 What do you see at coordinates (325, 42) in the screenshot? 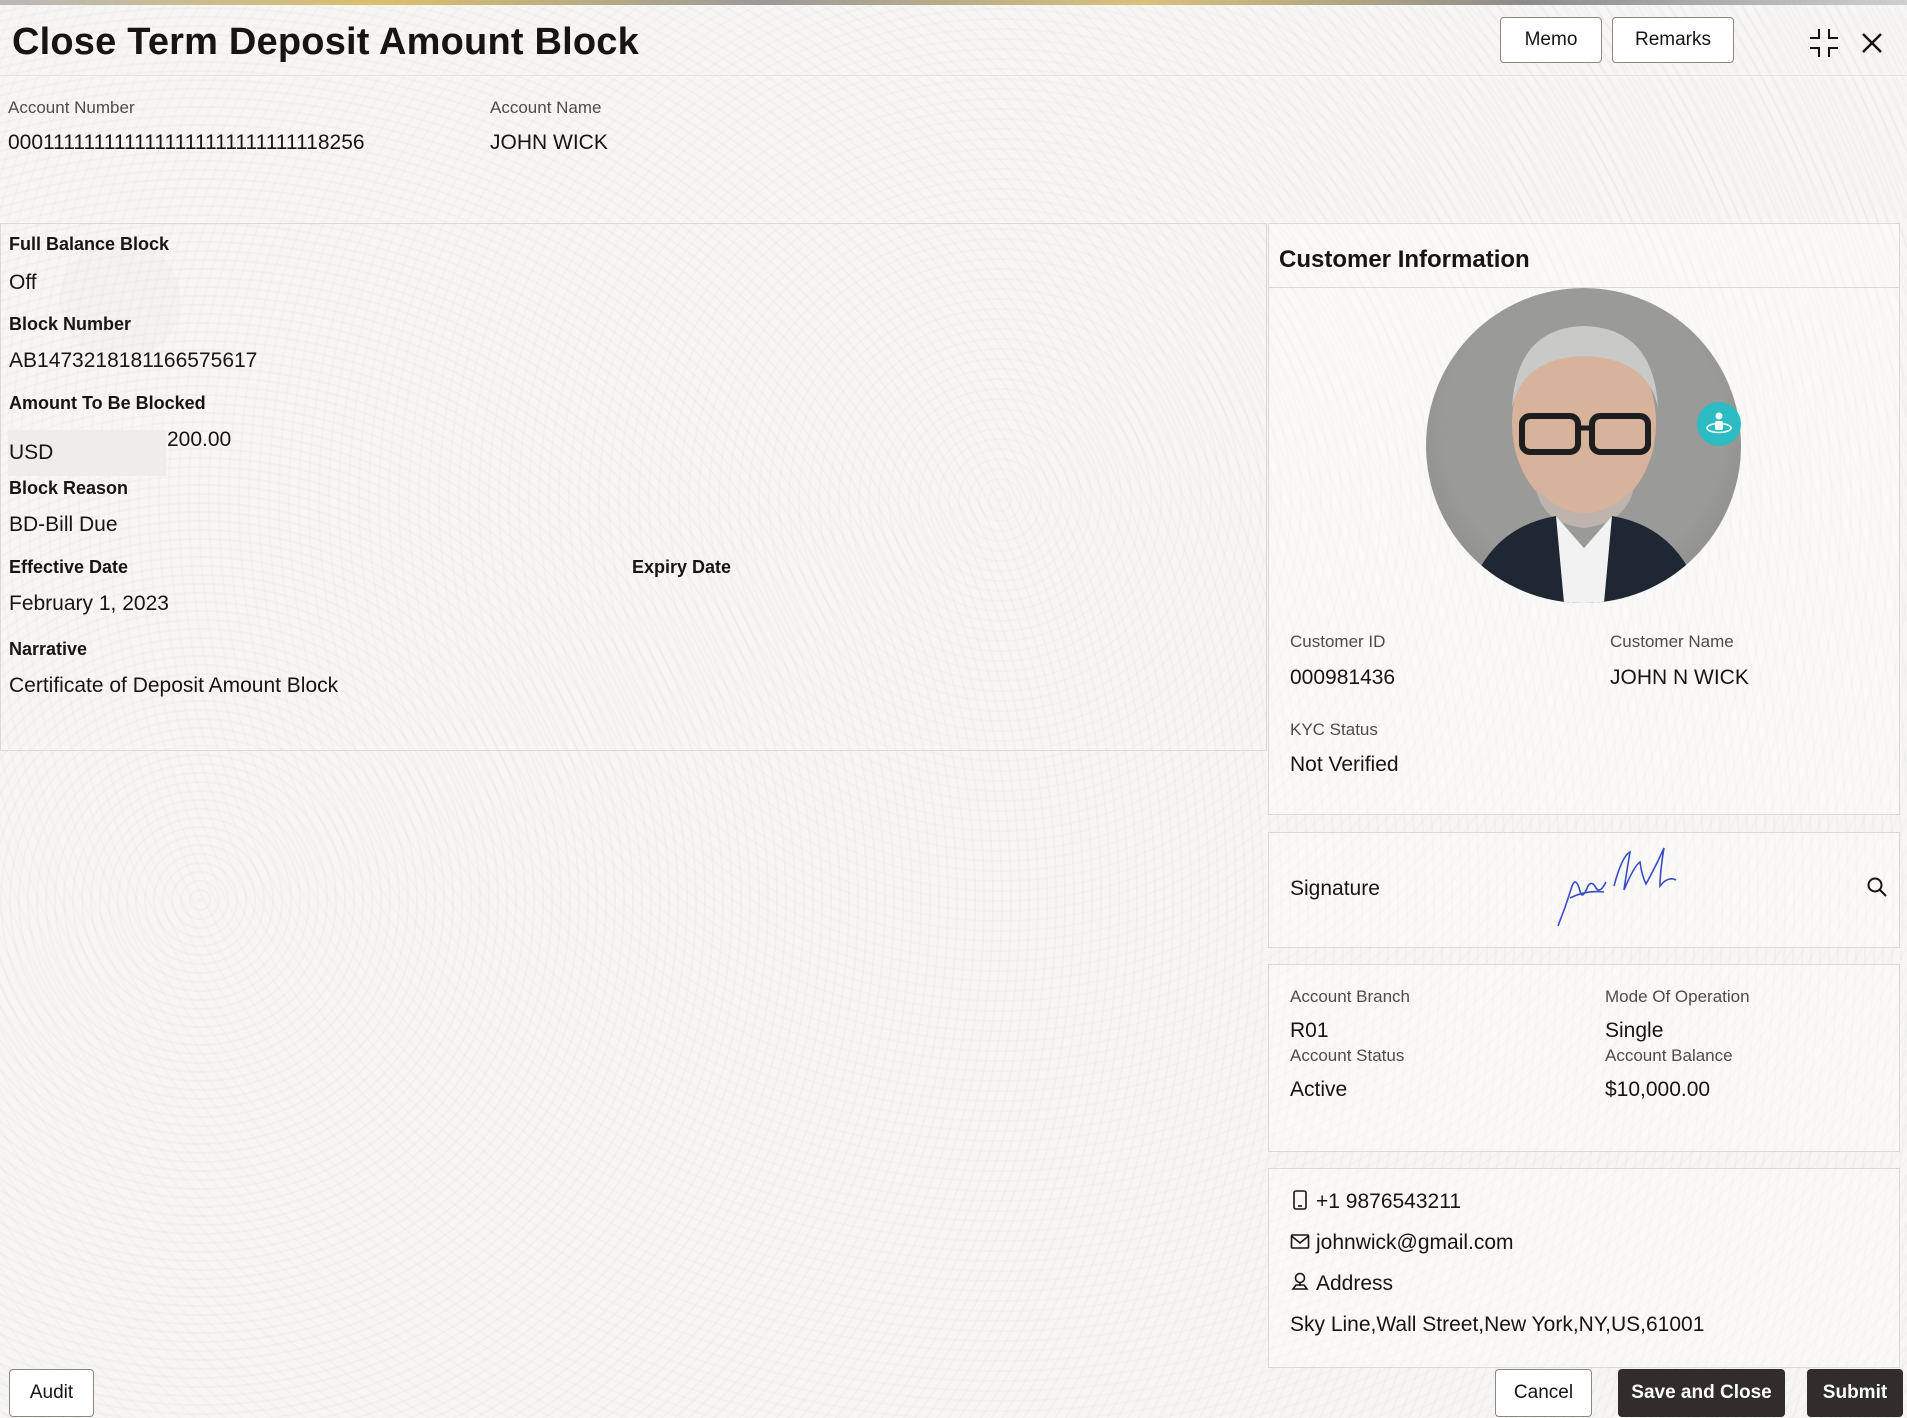
I see `page-title: Close Term Deposit Amount Block` at bounding box center [325, 42].